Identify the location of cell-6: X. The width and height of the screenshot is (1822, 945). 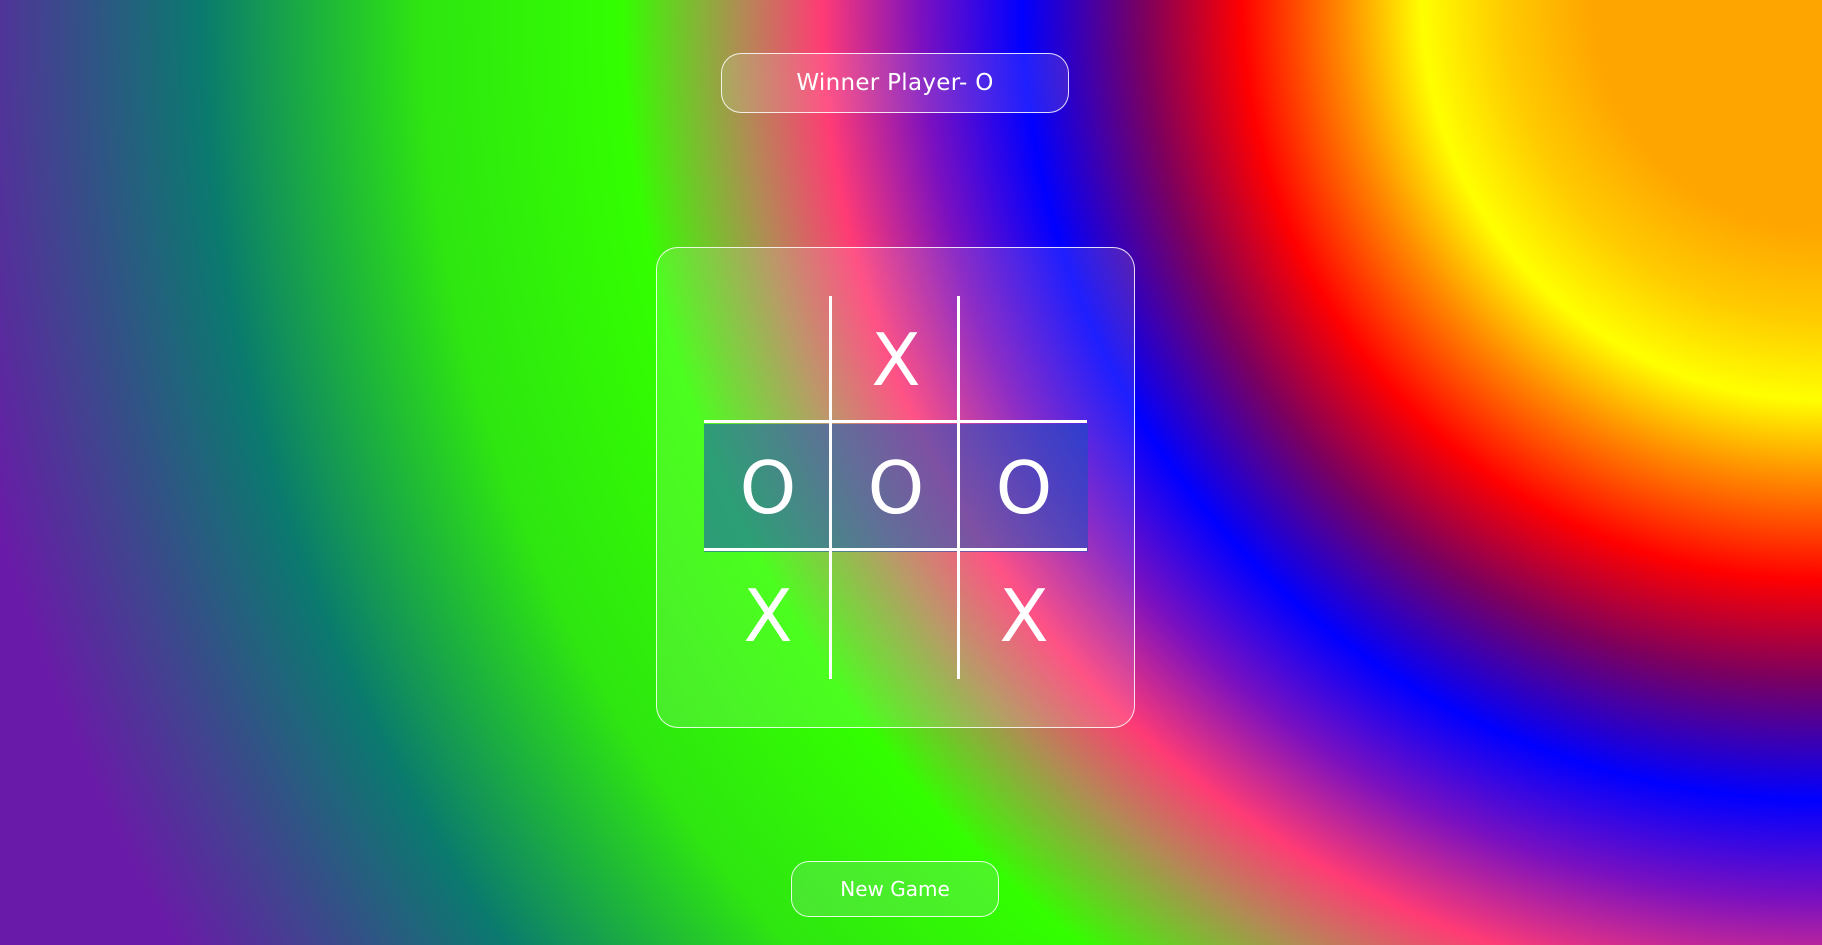
(768, 616).